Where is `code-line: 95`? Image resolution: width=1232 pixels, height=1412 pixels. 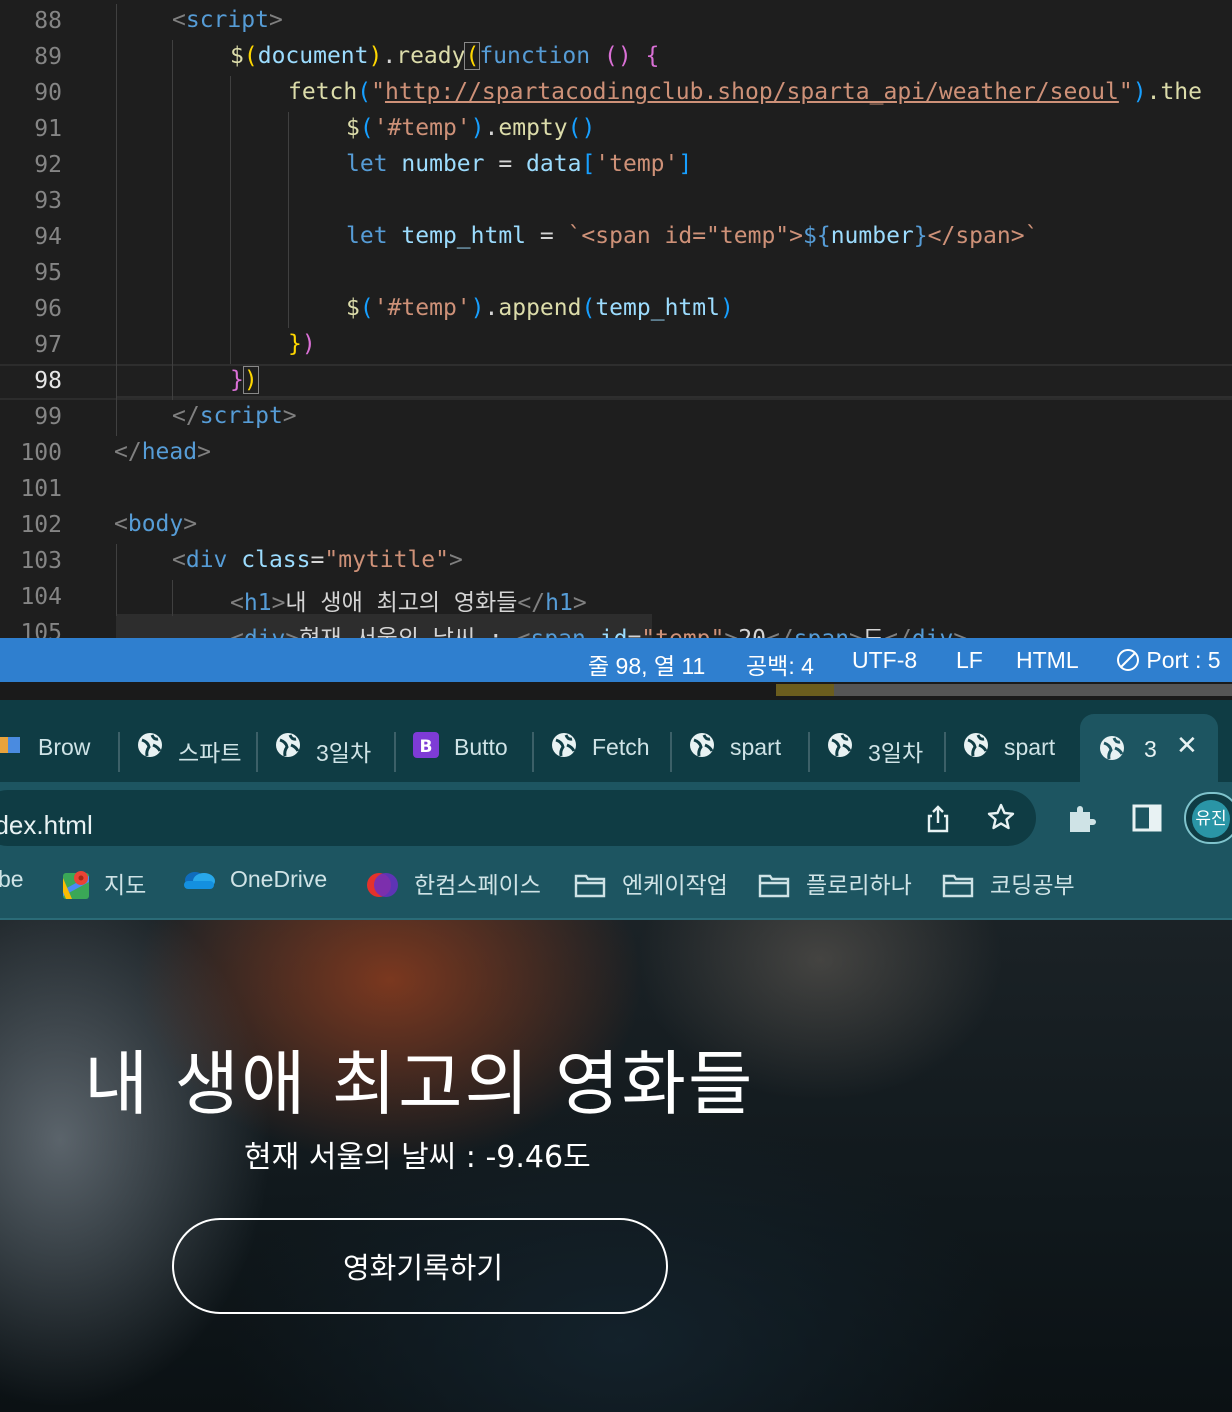
code-line: 95 is located at coordinates (616, 274).